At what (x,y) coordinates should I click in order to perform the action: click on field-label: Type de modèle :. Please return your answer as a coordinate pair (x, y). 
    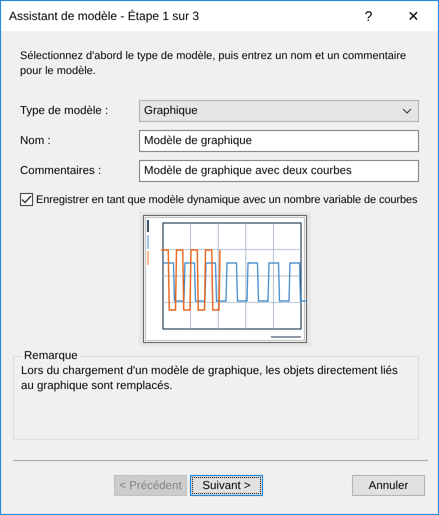
    Looking at the image, I should click on (65, 111).